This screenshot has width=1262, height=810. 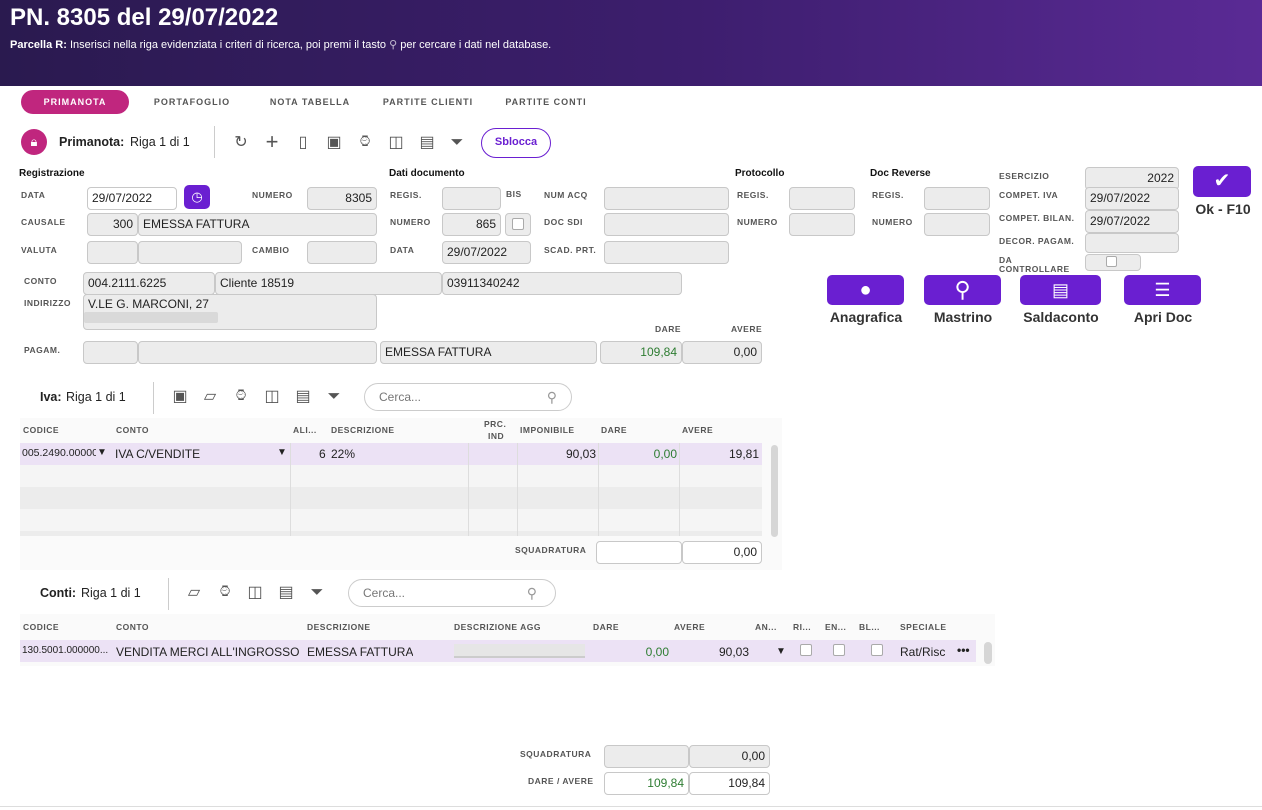 I want to click on clock-icon: ◷, so click(x=197, y=197).